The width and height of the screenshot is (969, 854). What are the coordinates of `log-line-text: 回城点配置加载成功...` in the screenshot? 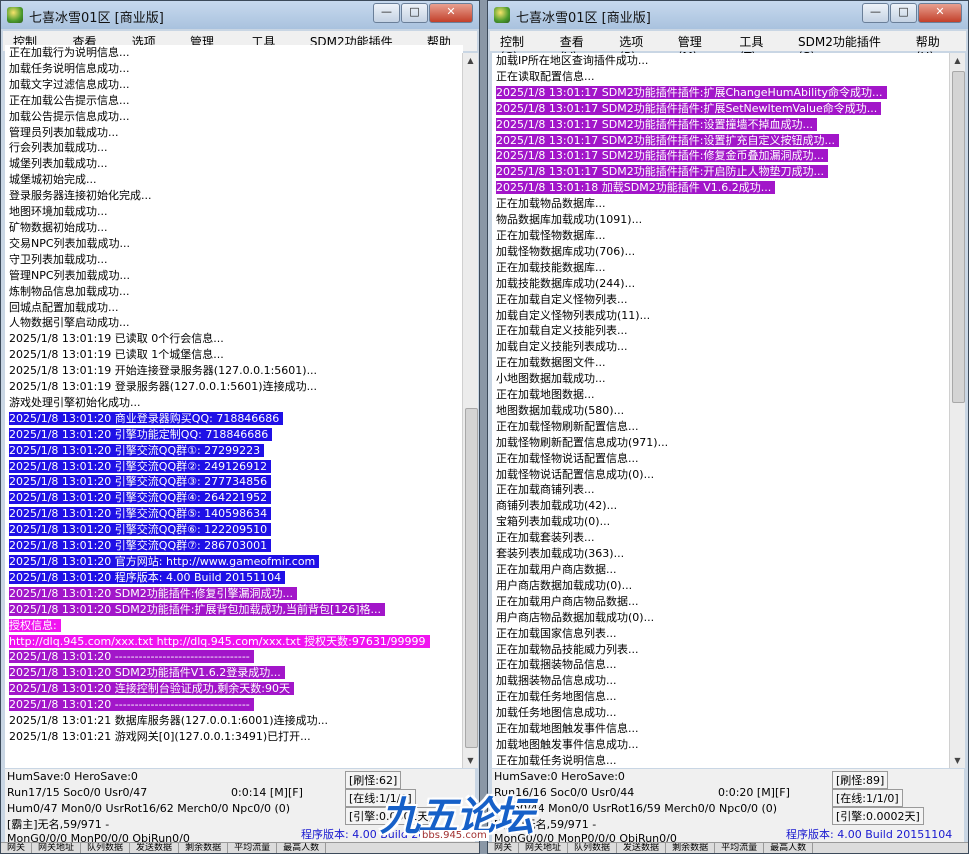 It's located at (64, 307).